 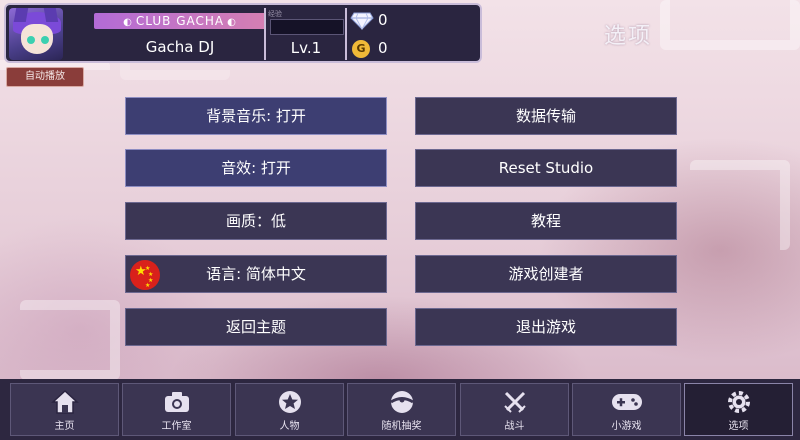 I want to click on bgm-toggle-button: 背景音乐: 打开, so click(x=256, y=116).